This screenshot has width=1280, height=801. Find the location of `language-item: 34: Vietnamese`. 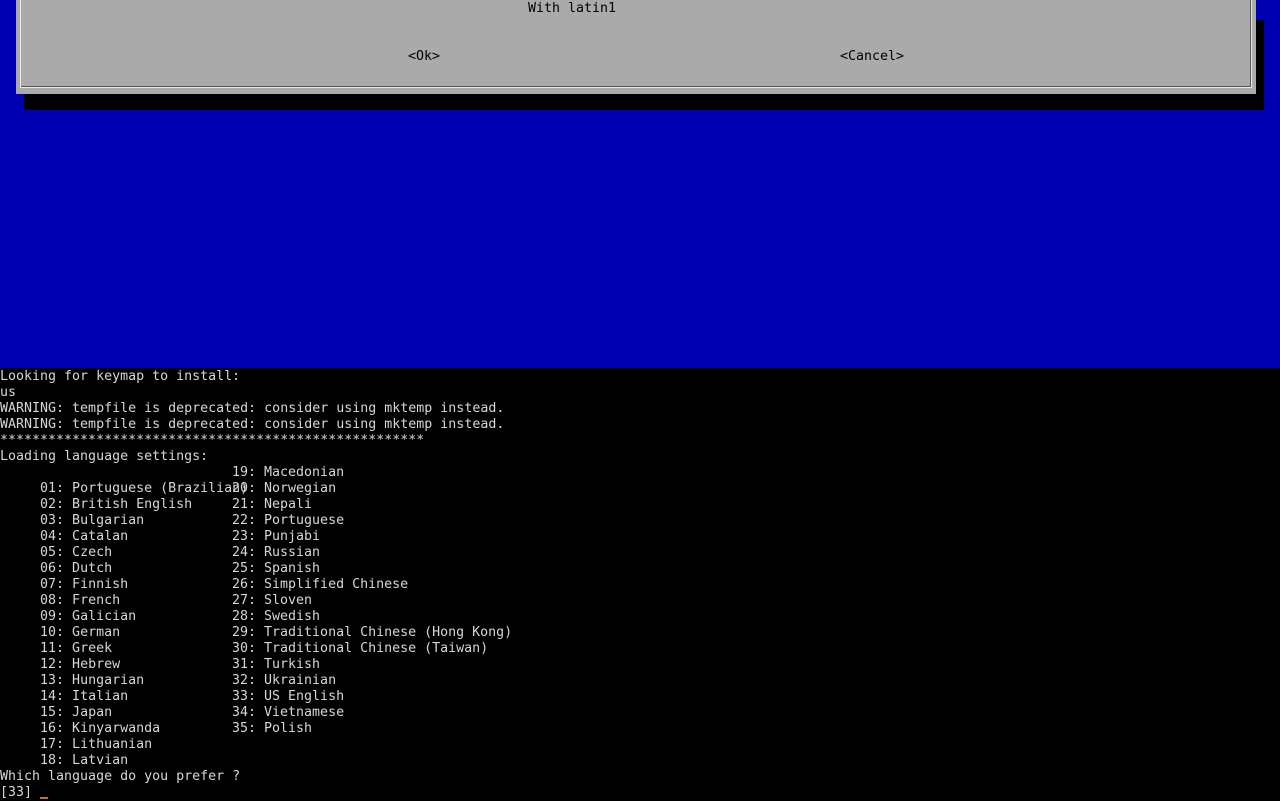

language-item: 34: Vietnamese is located at coordinates (288, 712).